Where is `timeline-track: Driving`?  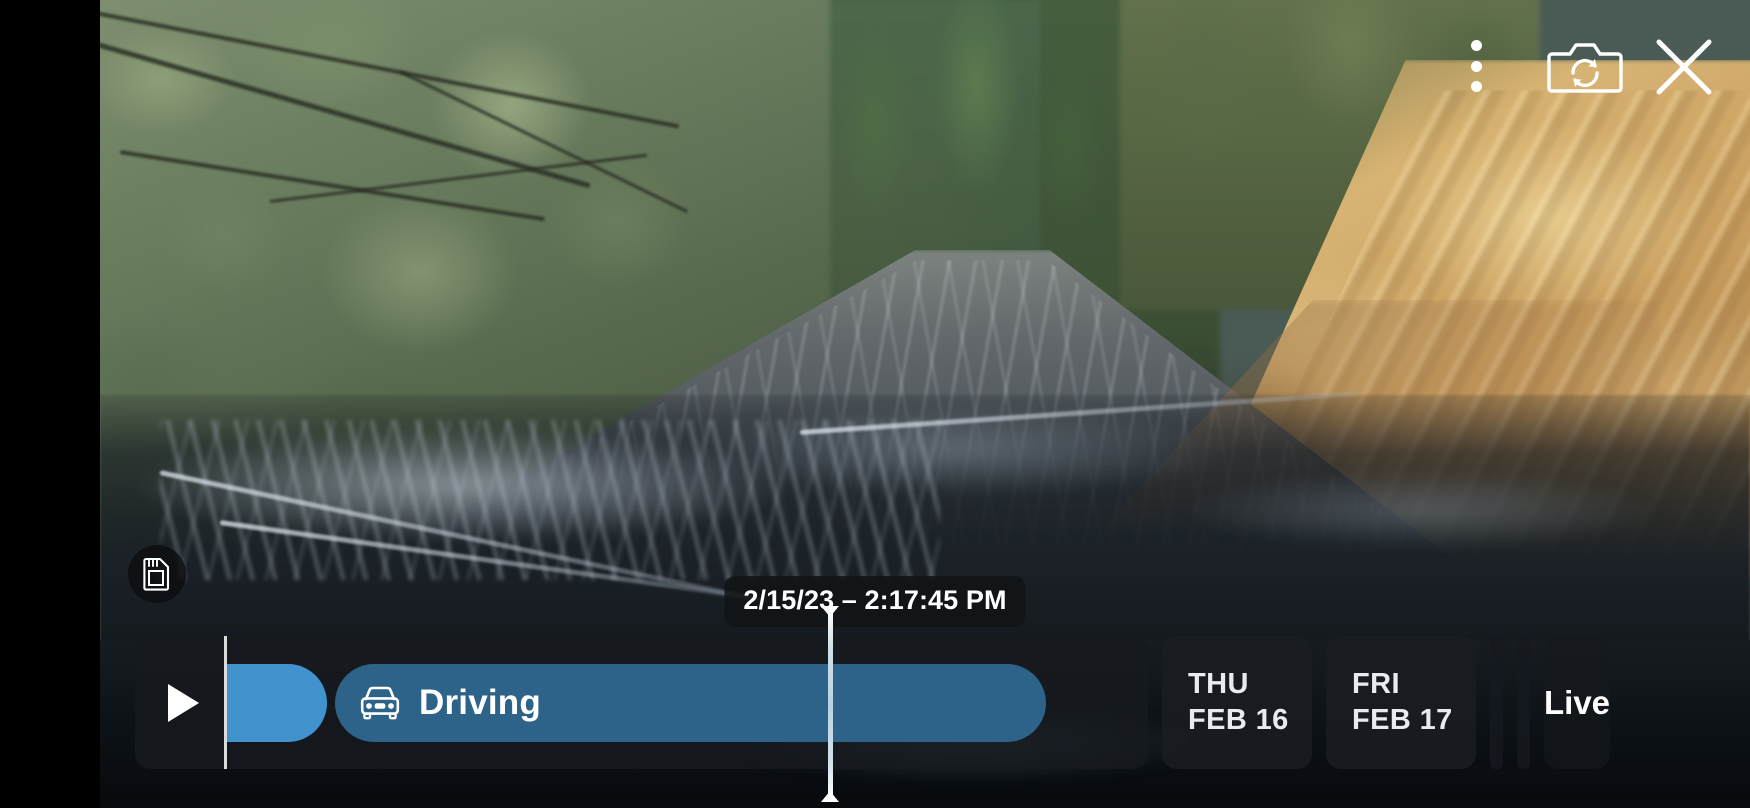 timeline-track: Driving is located at coordinates (641, 704).